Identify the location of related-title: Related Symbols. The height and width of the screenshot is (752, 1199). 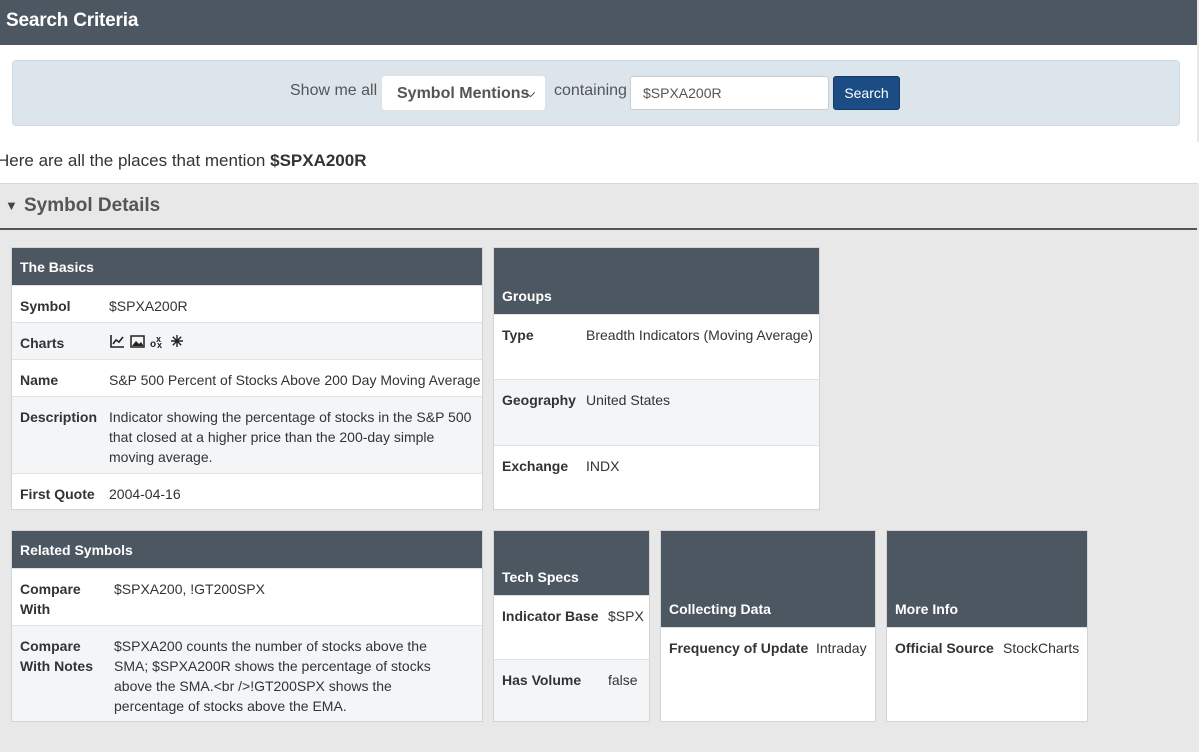
(76, 550).